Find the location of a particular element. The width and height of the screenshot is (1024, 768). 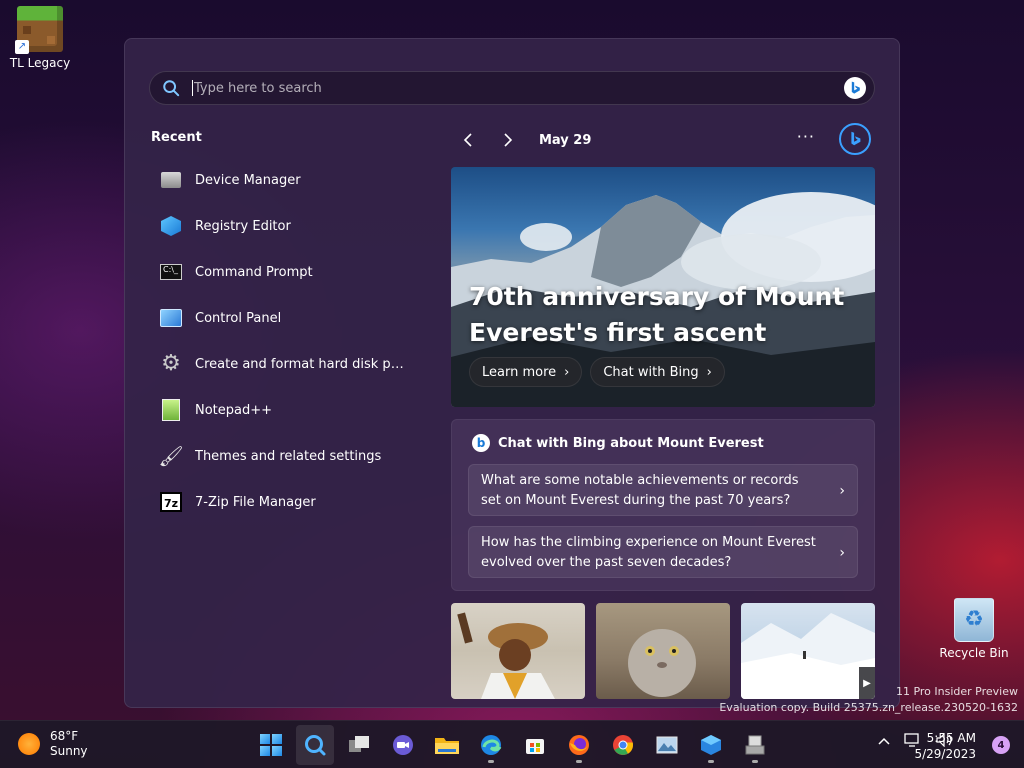

firefox-icon is located at coordinates (579, 745).